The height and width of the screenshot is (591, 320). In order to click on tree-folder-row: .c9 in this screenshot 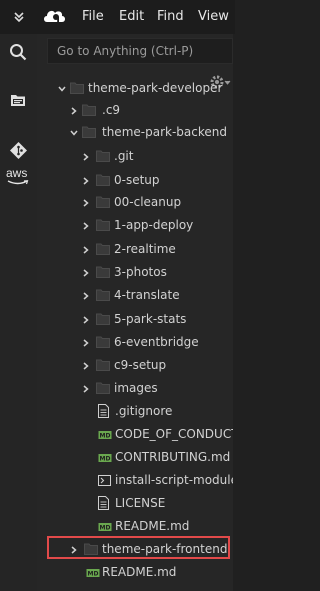, I will do `click(117, 111)`.